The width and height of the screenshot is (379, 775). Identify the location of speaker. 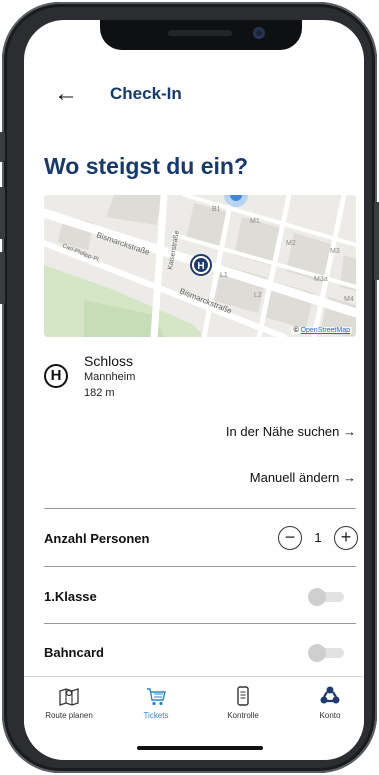
(200, 33).